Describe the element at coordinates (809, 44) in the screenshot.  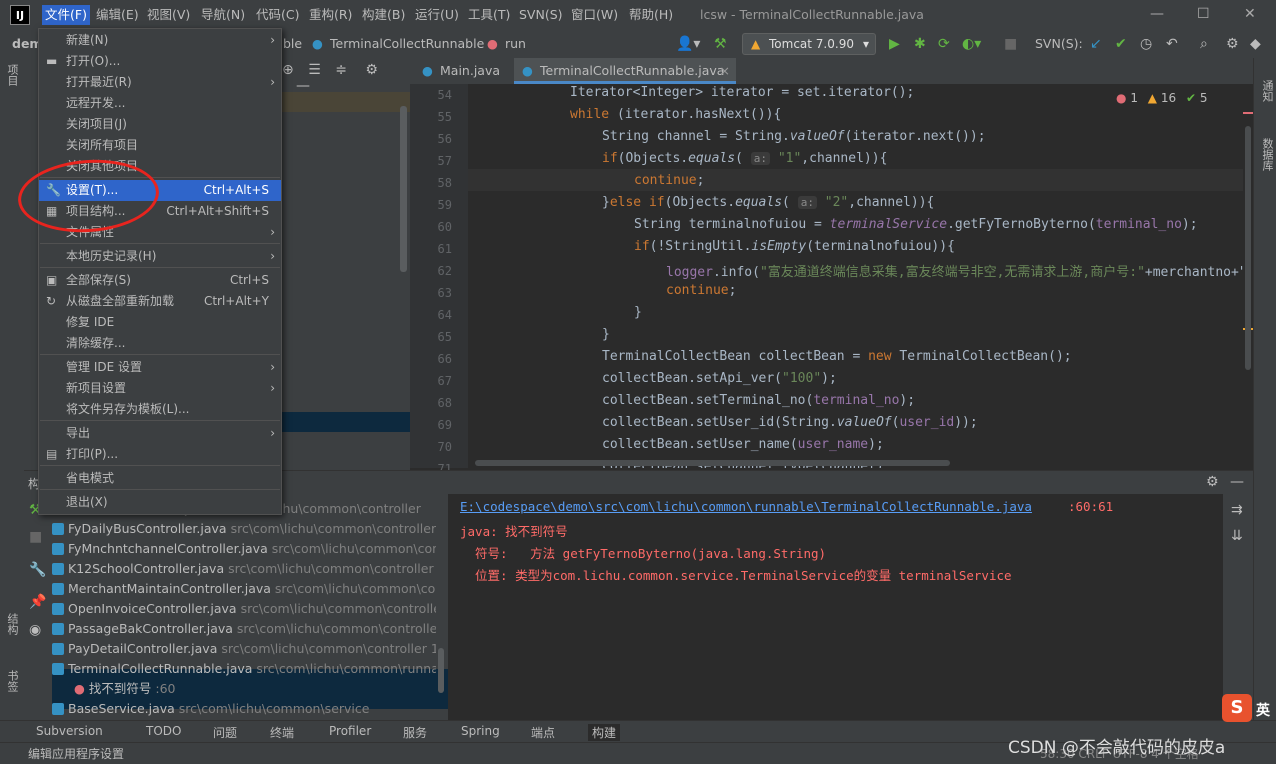
I see `run-config-select: ▲ Tomcat 7.0.90 ▾` at that location.